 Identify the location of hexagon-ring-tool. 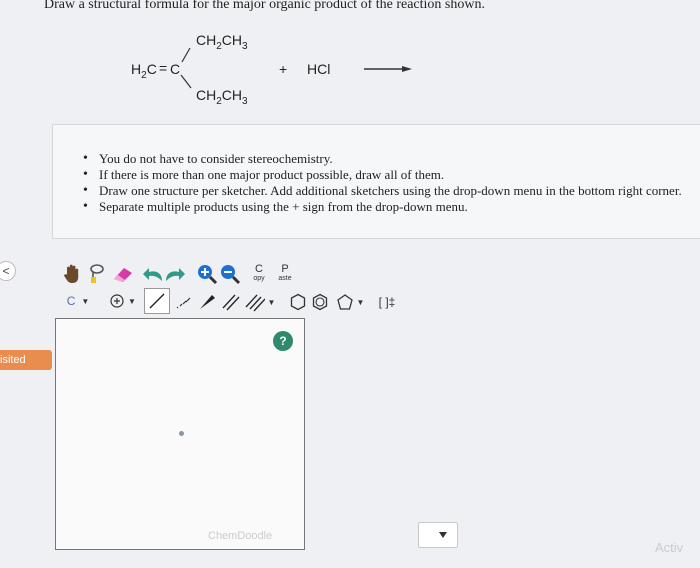
(298, 302).